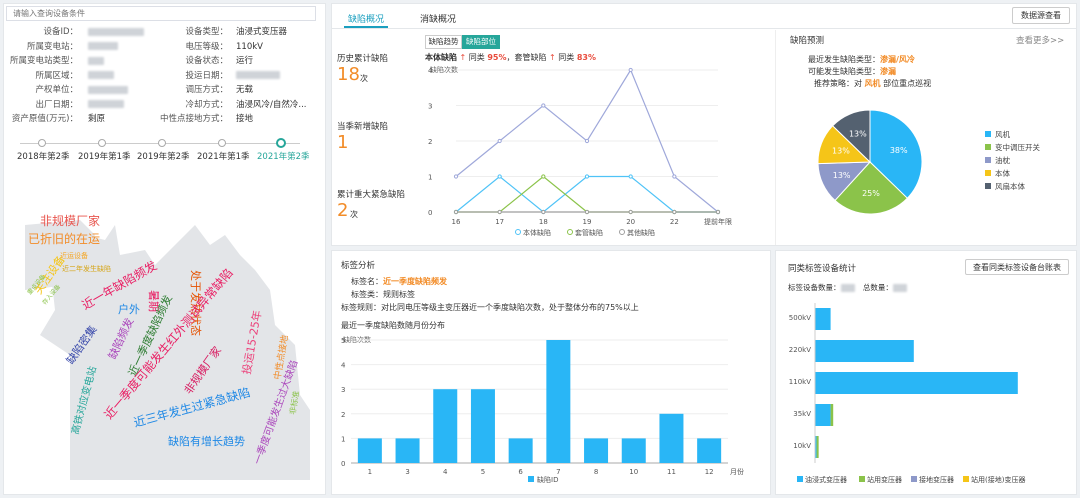 The image size is (1080, 498). What do you see at coordinates (56, 75) in the screenshot?
I see `info-label: 所属区域：` at bounding box center [56, 75].